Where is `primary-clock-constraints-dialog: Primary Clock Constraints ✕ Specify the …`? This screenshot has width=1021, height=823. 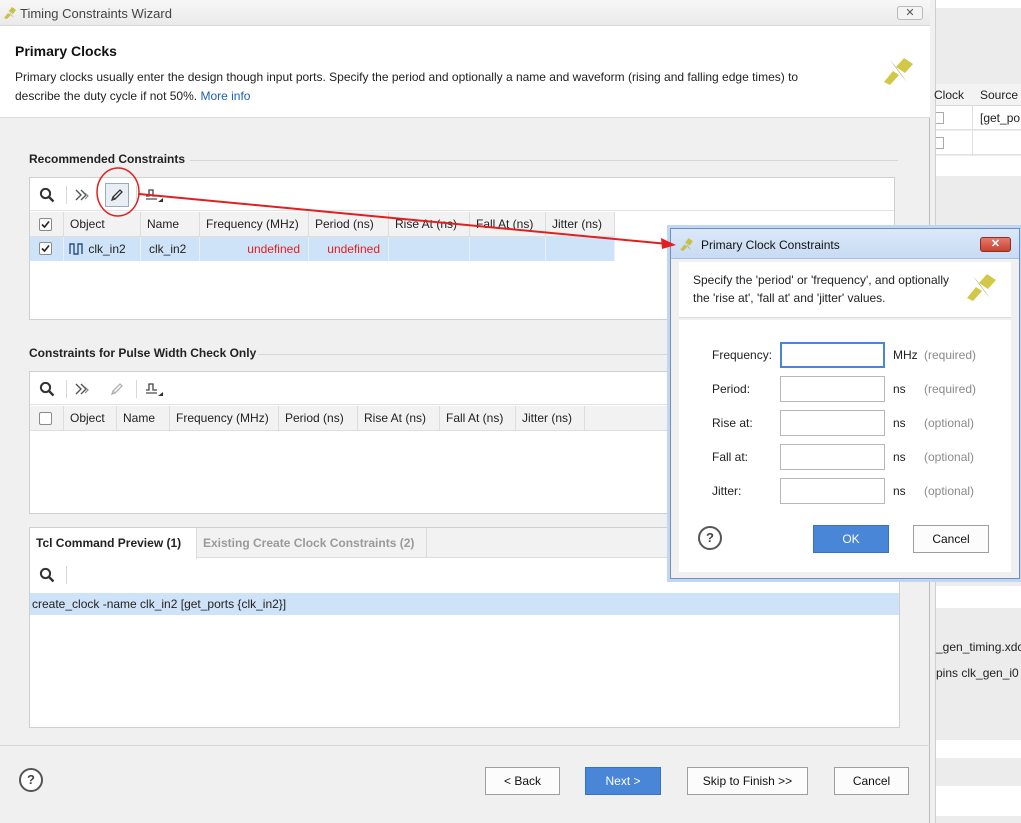 primary-clock-constraints-dialog: Primary Clock Constraints ✕ Specify the … is located at coordinates (845, 403).